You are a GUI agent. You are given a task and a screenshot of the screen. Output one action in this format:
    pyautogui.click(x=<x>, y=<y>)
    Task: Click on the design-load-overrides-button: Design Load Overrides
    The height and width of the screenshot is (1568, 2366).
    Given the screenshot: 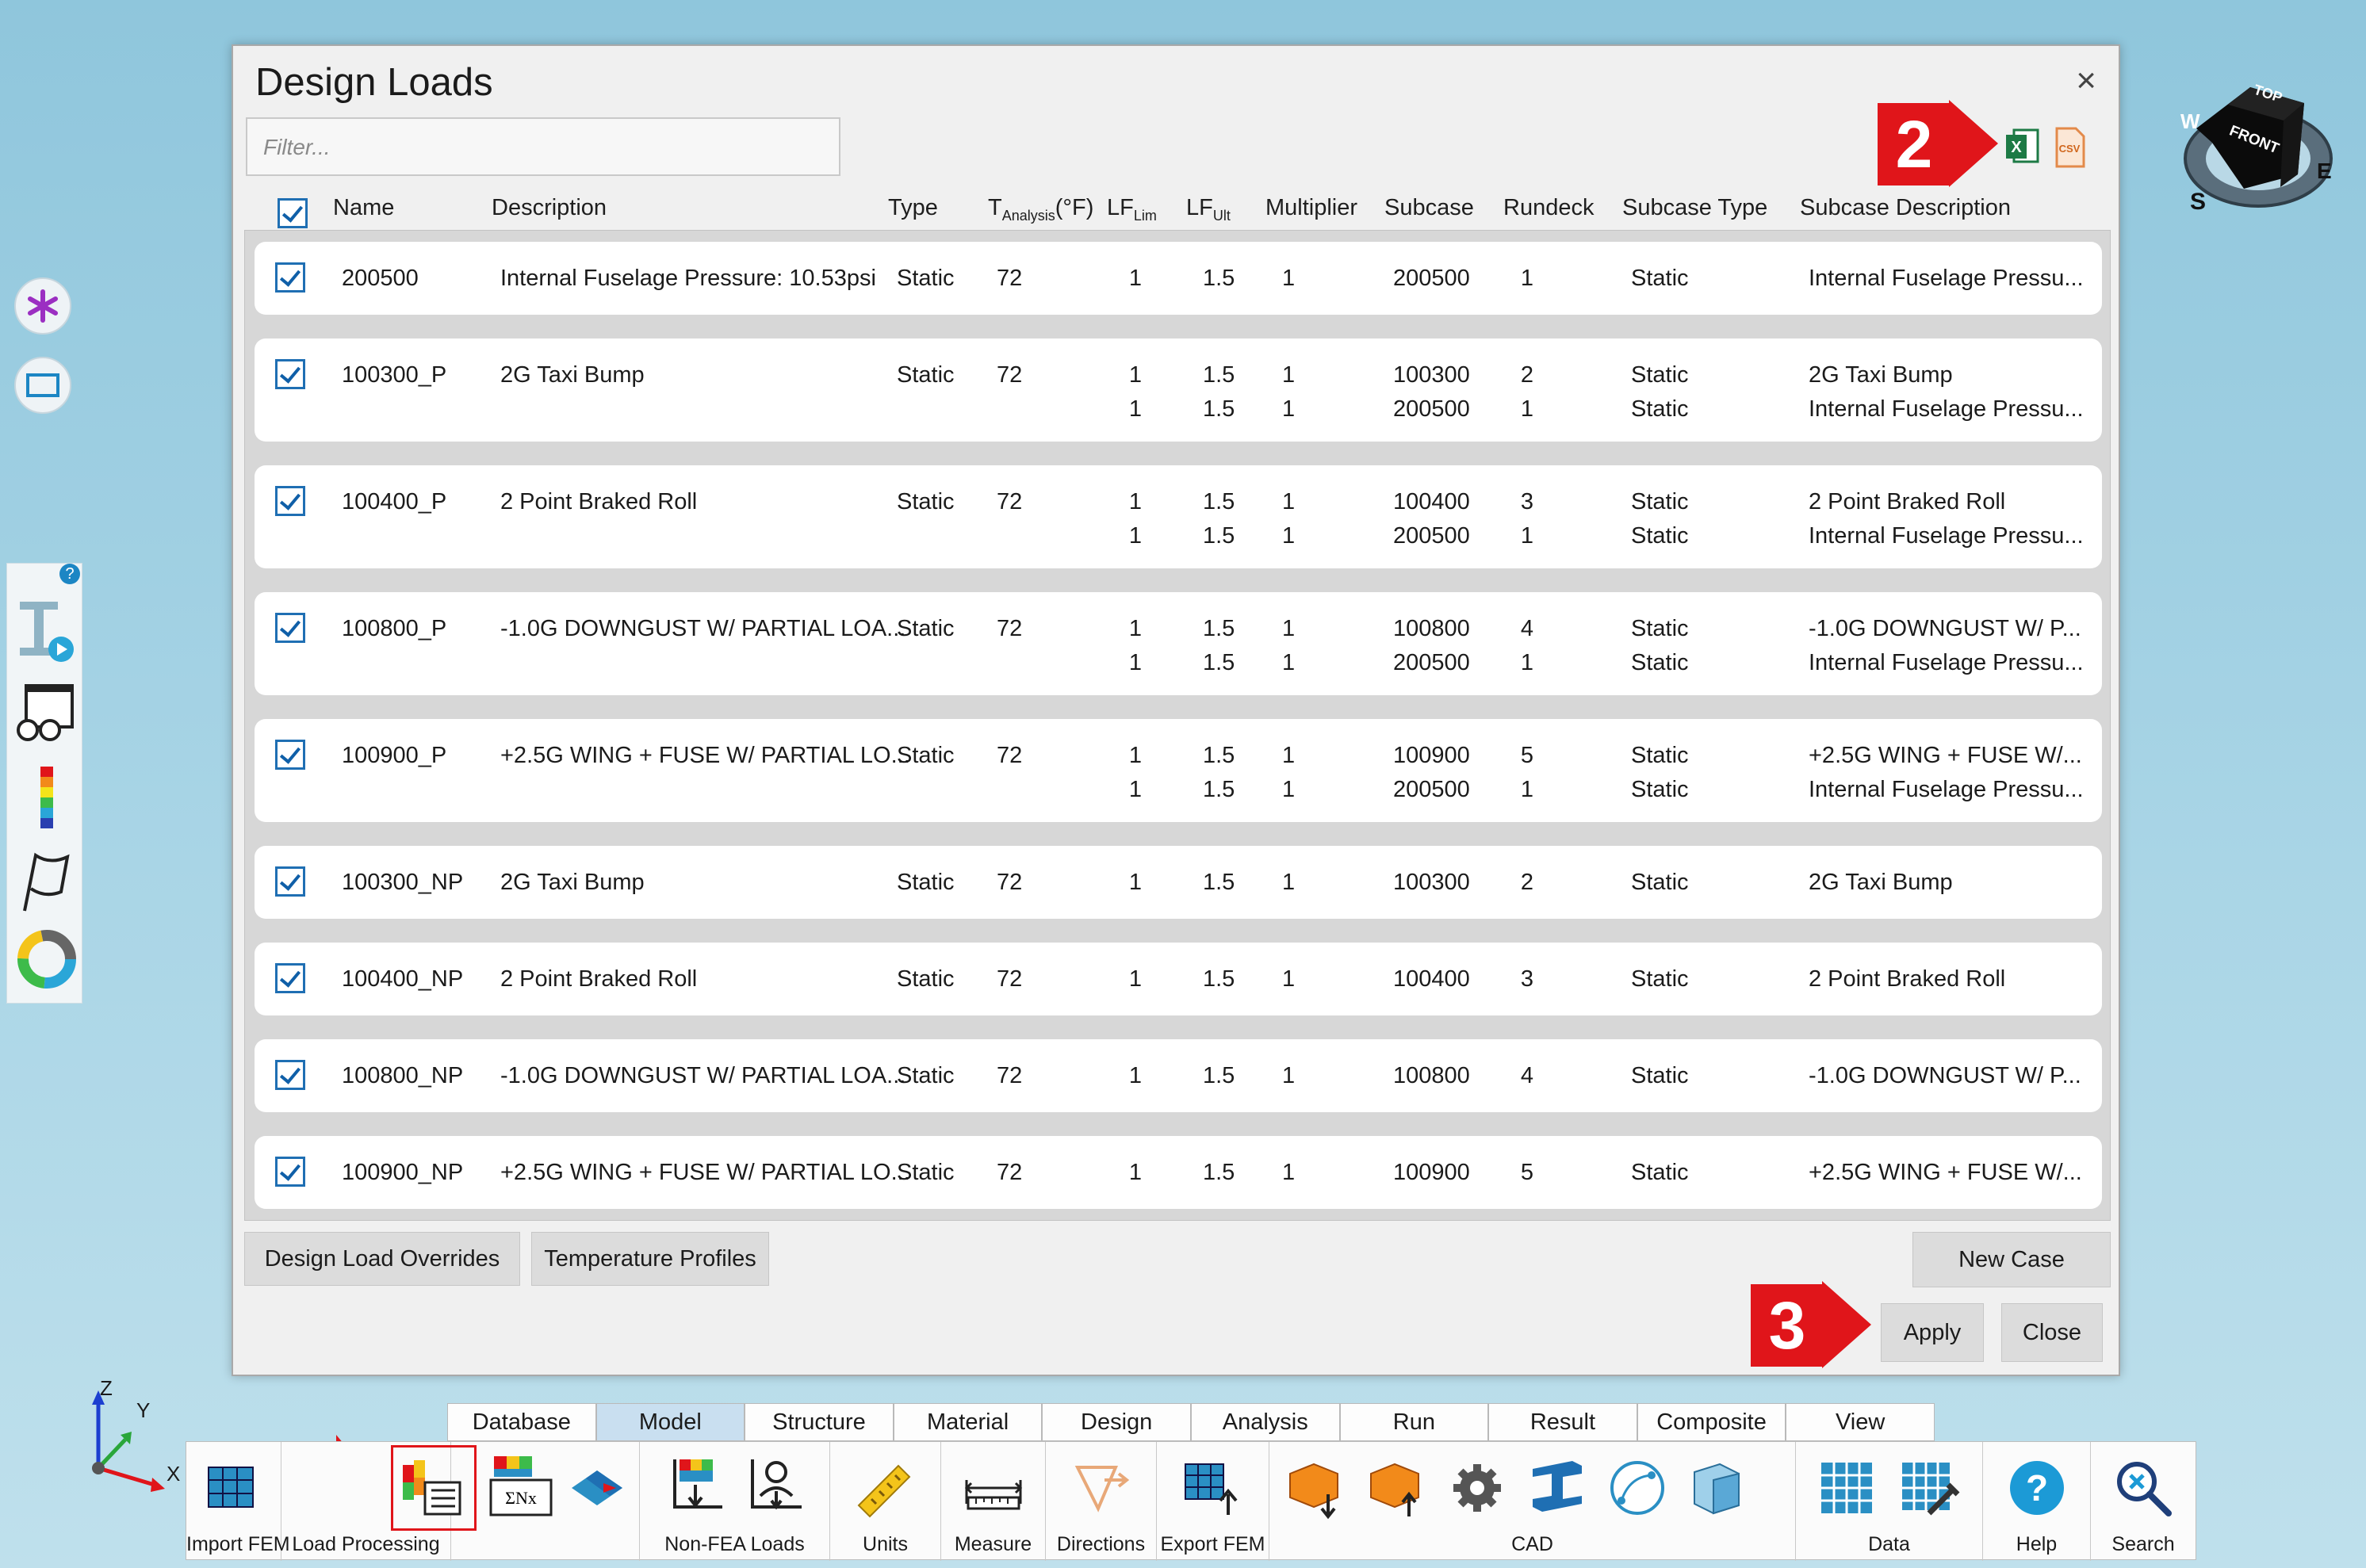 What is the action you would take?
    pyautogui.click(x=382, y=1259)
    